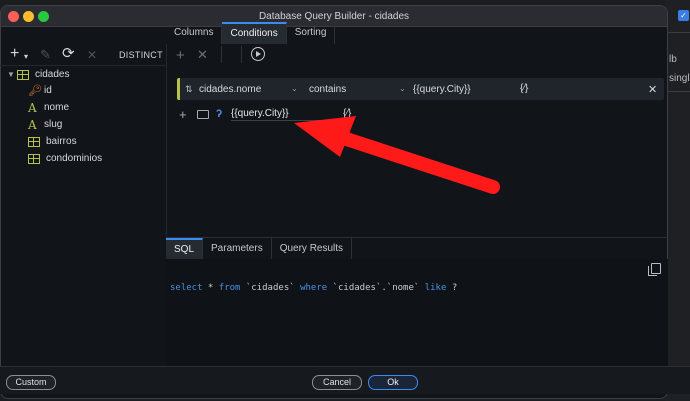  What do you see at coordinates (327, 89) in the screenshot?
I see `condition-operator-select: contains` at bounding box center [327, 89].